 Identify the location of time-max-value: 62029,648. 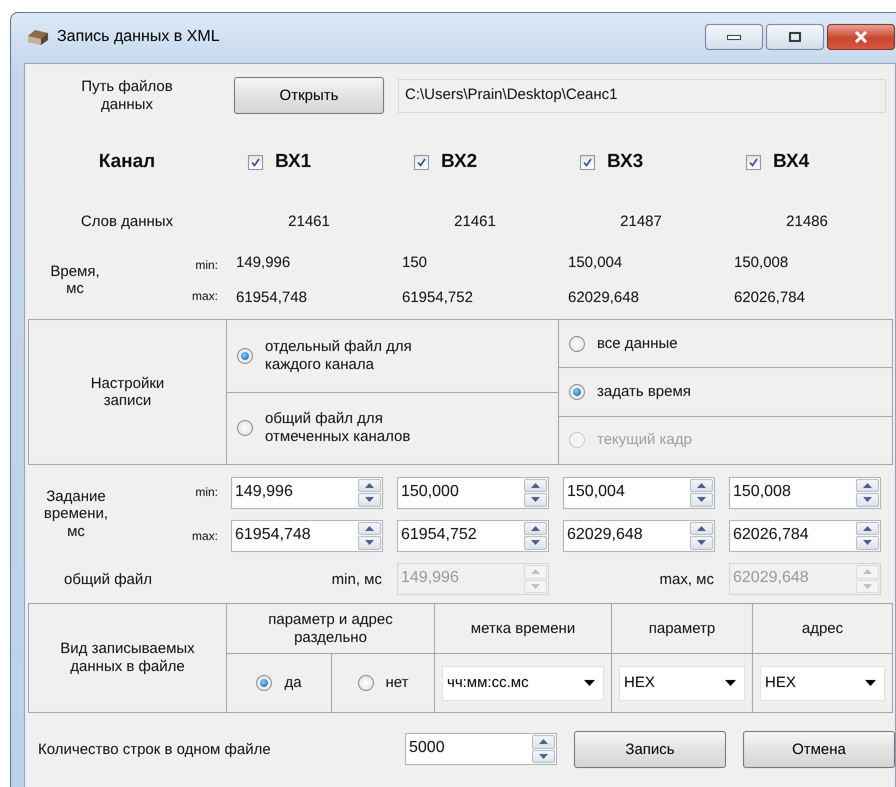
(603, 297).